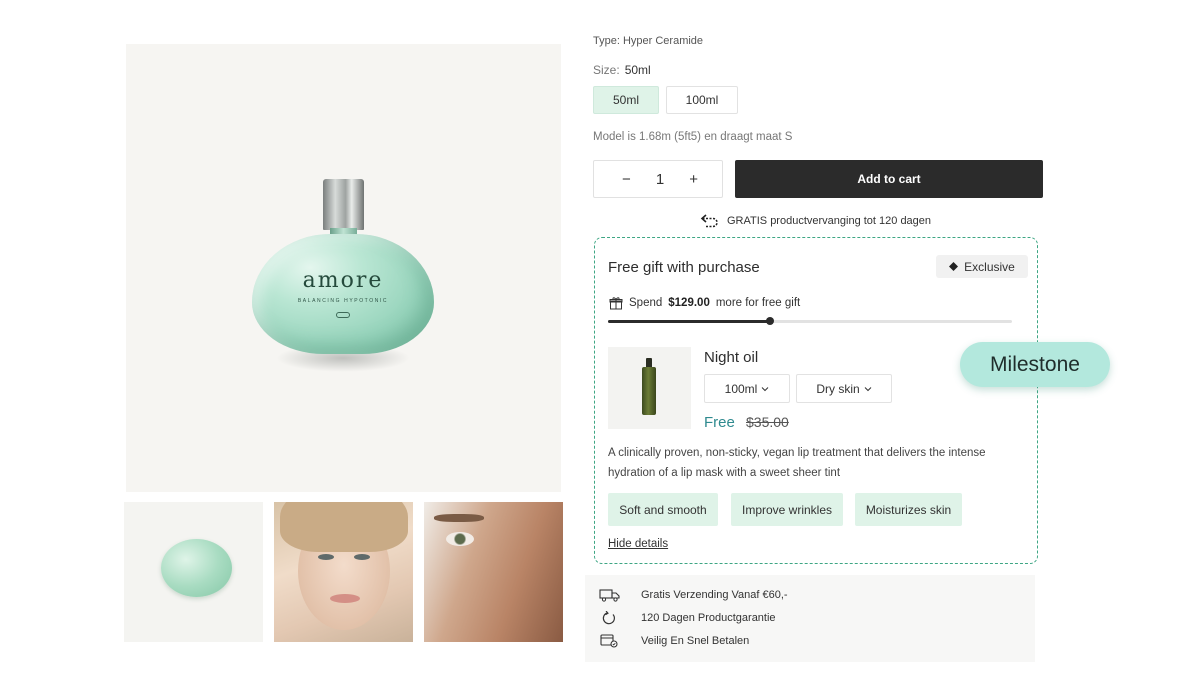 This screenshot has width=1200, height=675. Describe the element at coordinates (767, 422) in the screenshot. I see `gift-old-price: $35.00` at that location.